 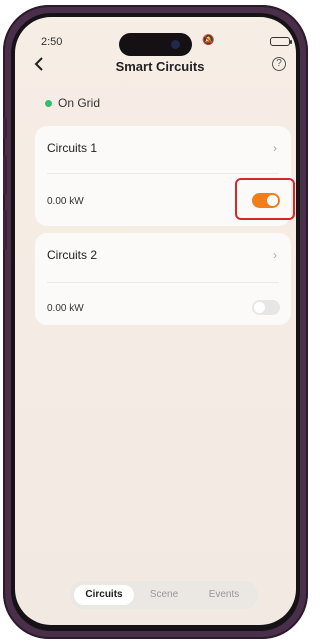 What do you see at coordinates (155, 44) in the screenshot?
I see `dynamic-island` at bounding box center [155, 44].